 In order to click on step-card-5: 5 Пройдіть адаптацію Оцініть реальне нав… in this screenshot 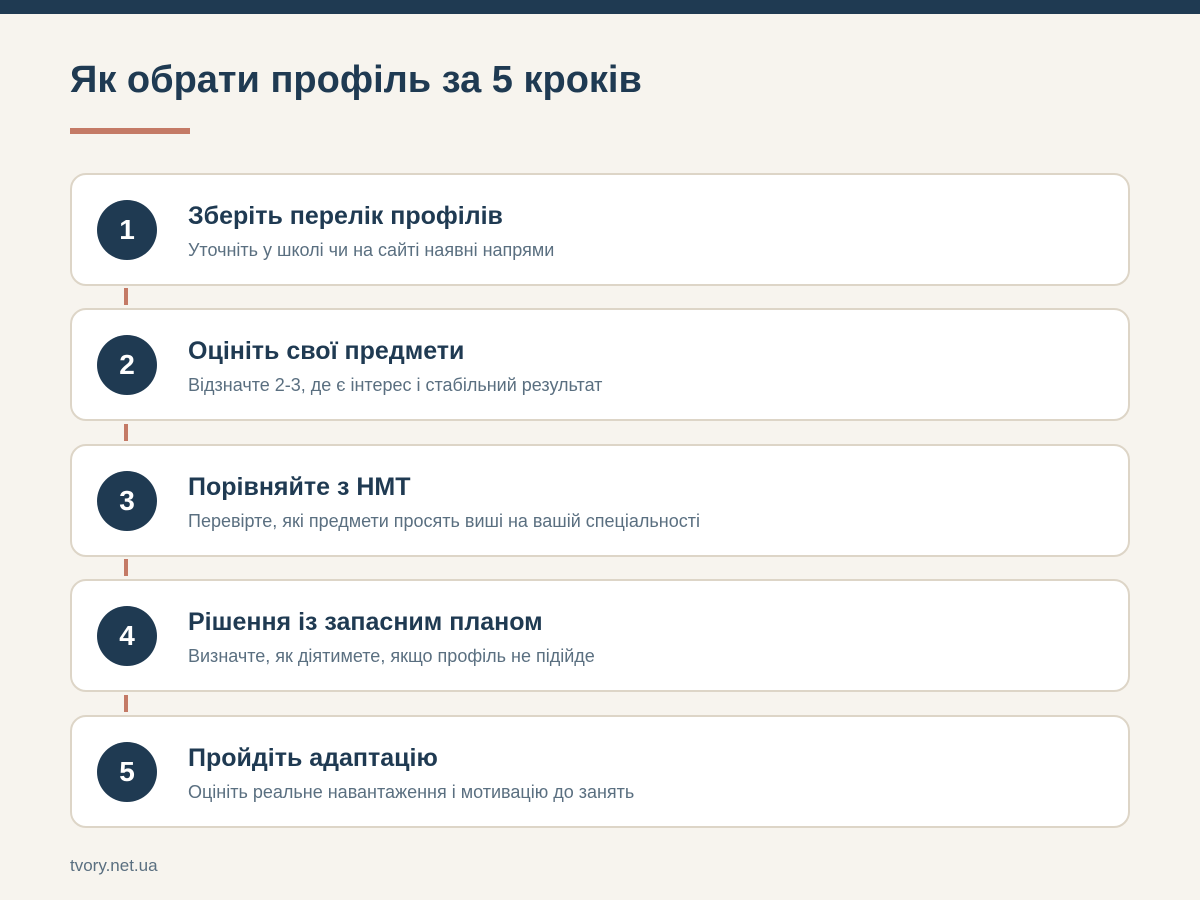, I will do `click(600, 771)`.